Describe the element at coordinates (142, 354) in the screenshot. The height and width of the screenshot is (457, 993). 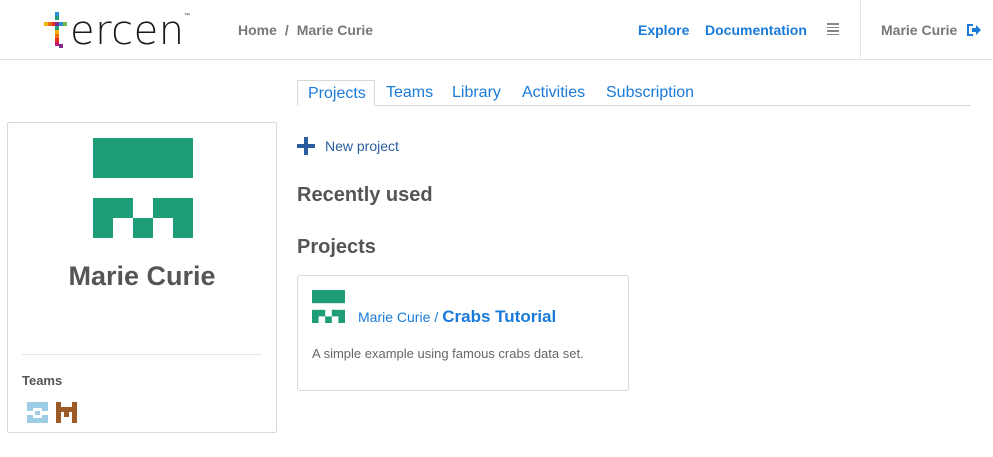
I see `profile-divider` at that location.